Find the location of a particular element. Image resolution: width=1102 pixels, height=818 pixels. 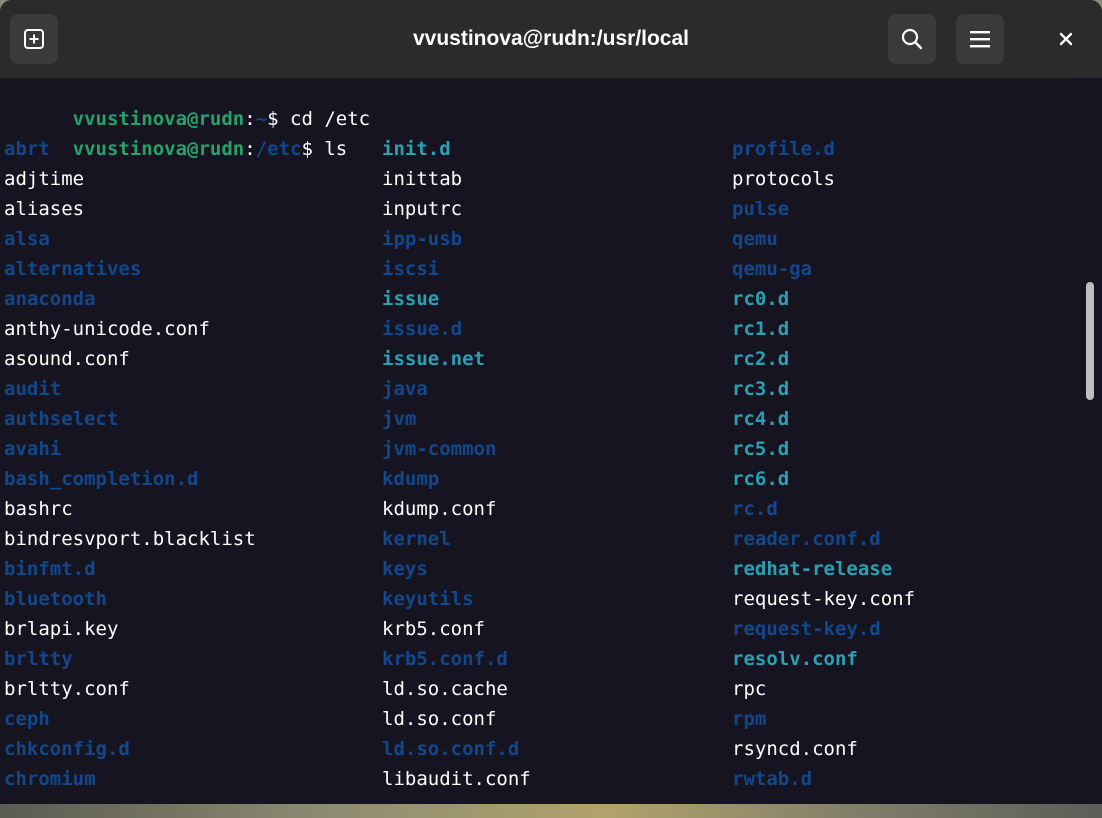

listing-row: binfmt.d keys redhat-release is located at coordinates (535, 569).